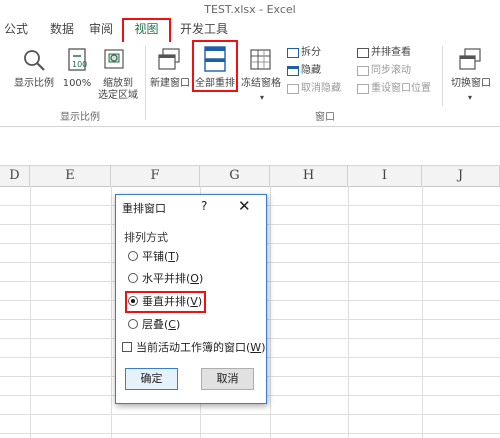  What do you see at coordinates (77, 84) in the screenshot?
I see `zoom-100-button: 100%` at bounding box center [77, 84].